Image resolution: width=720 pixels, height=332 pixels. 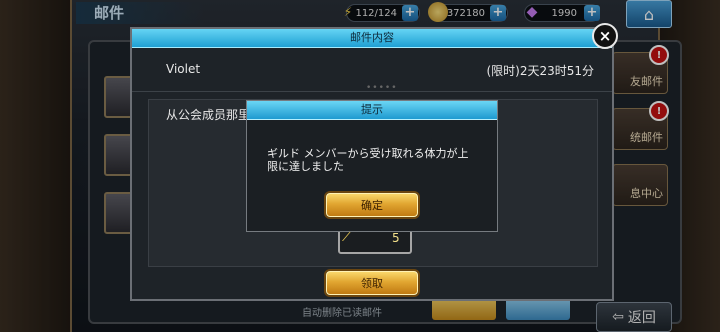 What do you see at coordinates (540, 71) in the screenshot?
I see `expiry-time: (限时)2天23时51分` at bounding box center [540, 71].